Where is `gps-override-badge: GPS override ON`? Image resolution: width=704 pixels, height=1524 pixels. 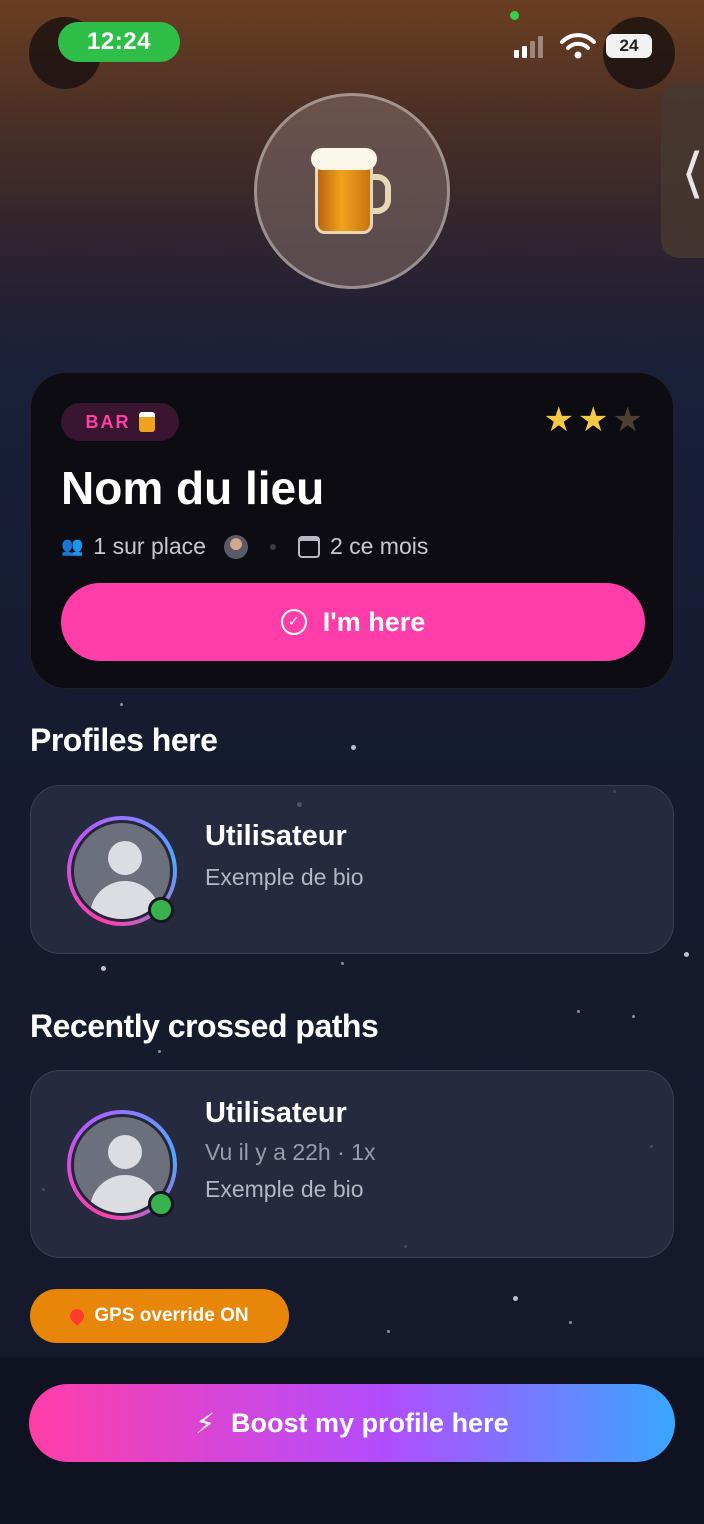
gps-override-badge: GPS override ON is located at coordinates (159, 1316).